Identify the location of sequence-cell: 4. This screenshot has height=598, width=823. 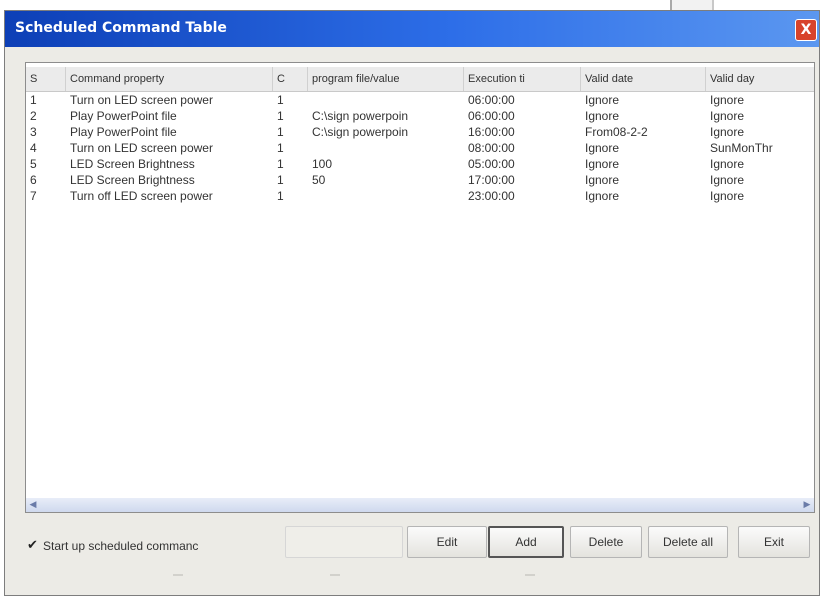
(33, 148).